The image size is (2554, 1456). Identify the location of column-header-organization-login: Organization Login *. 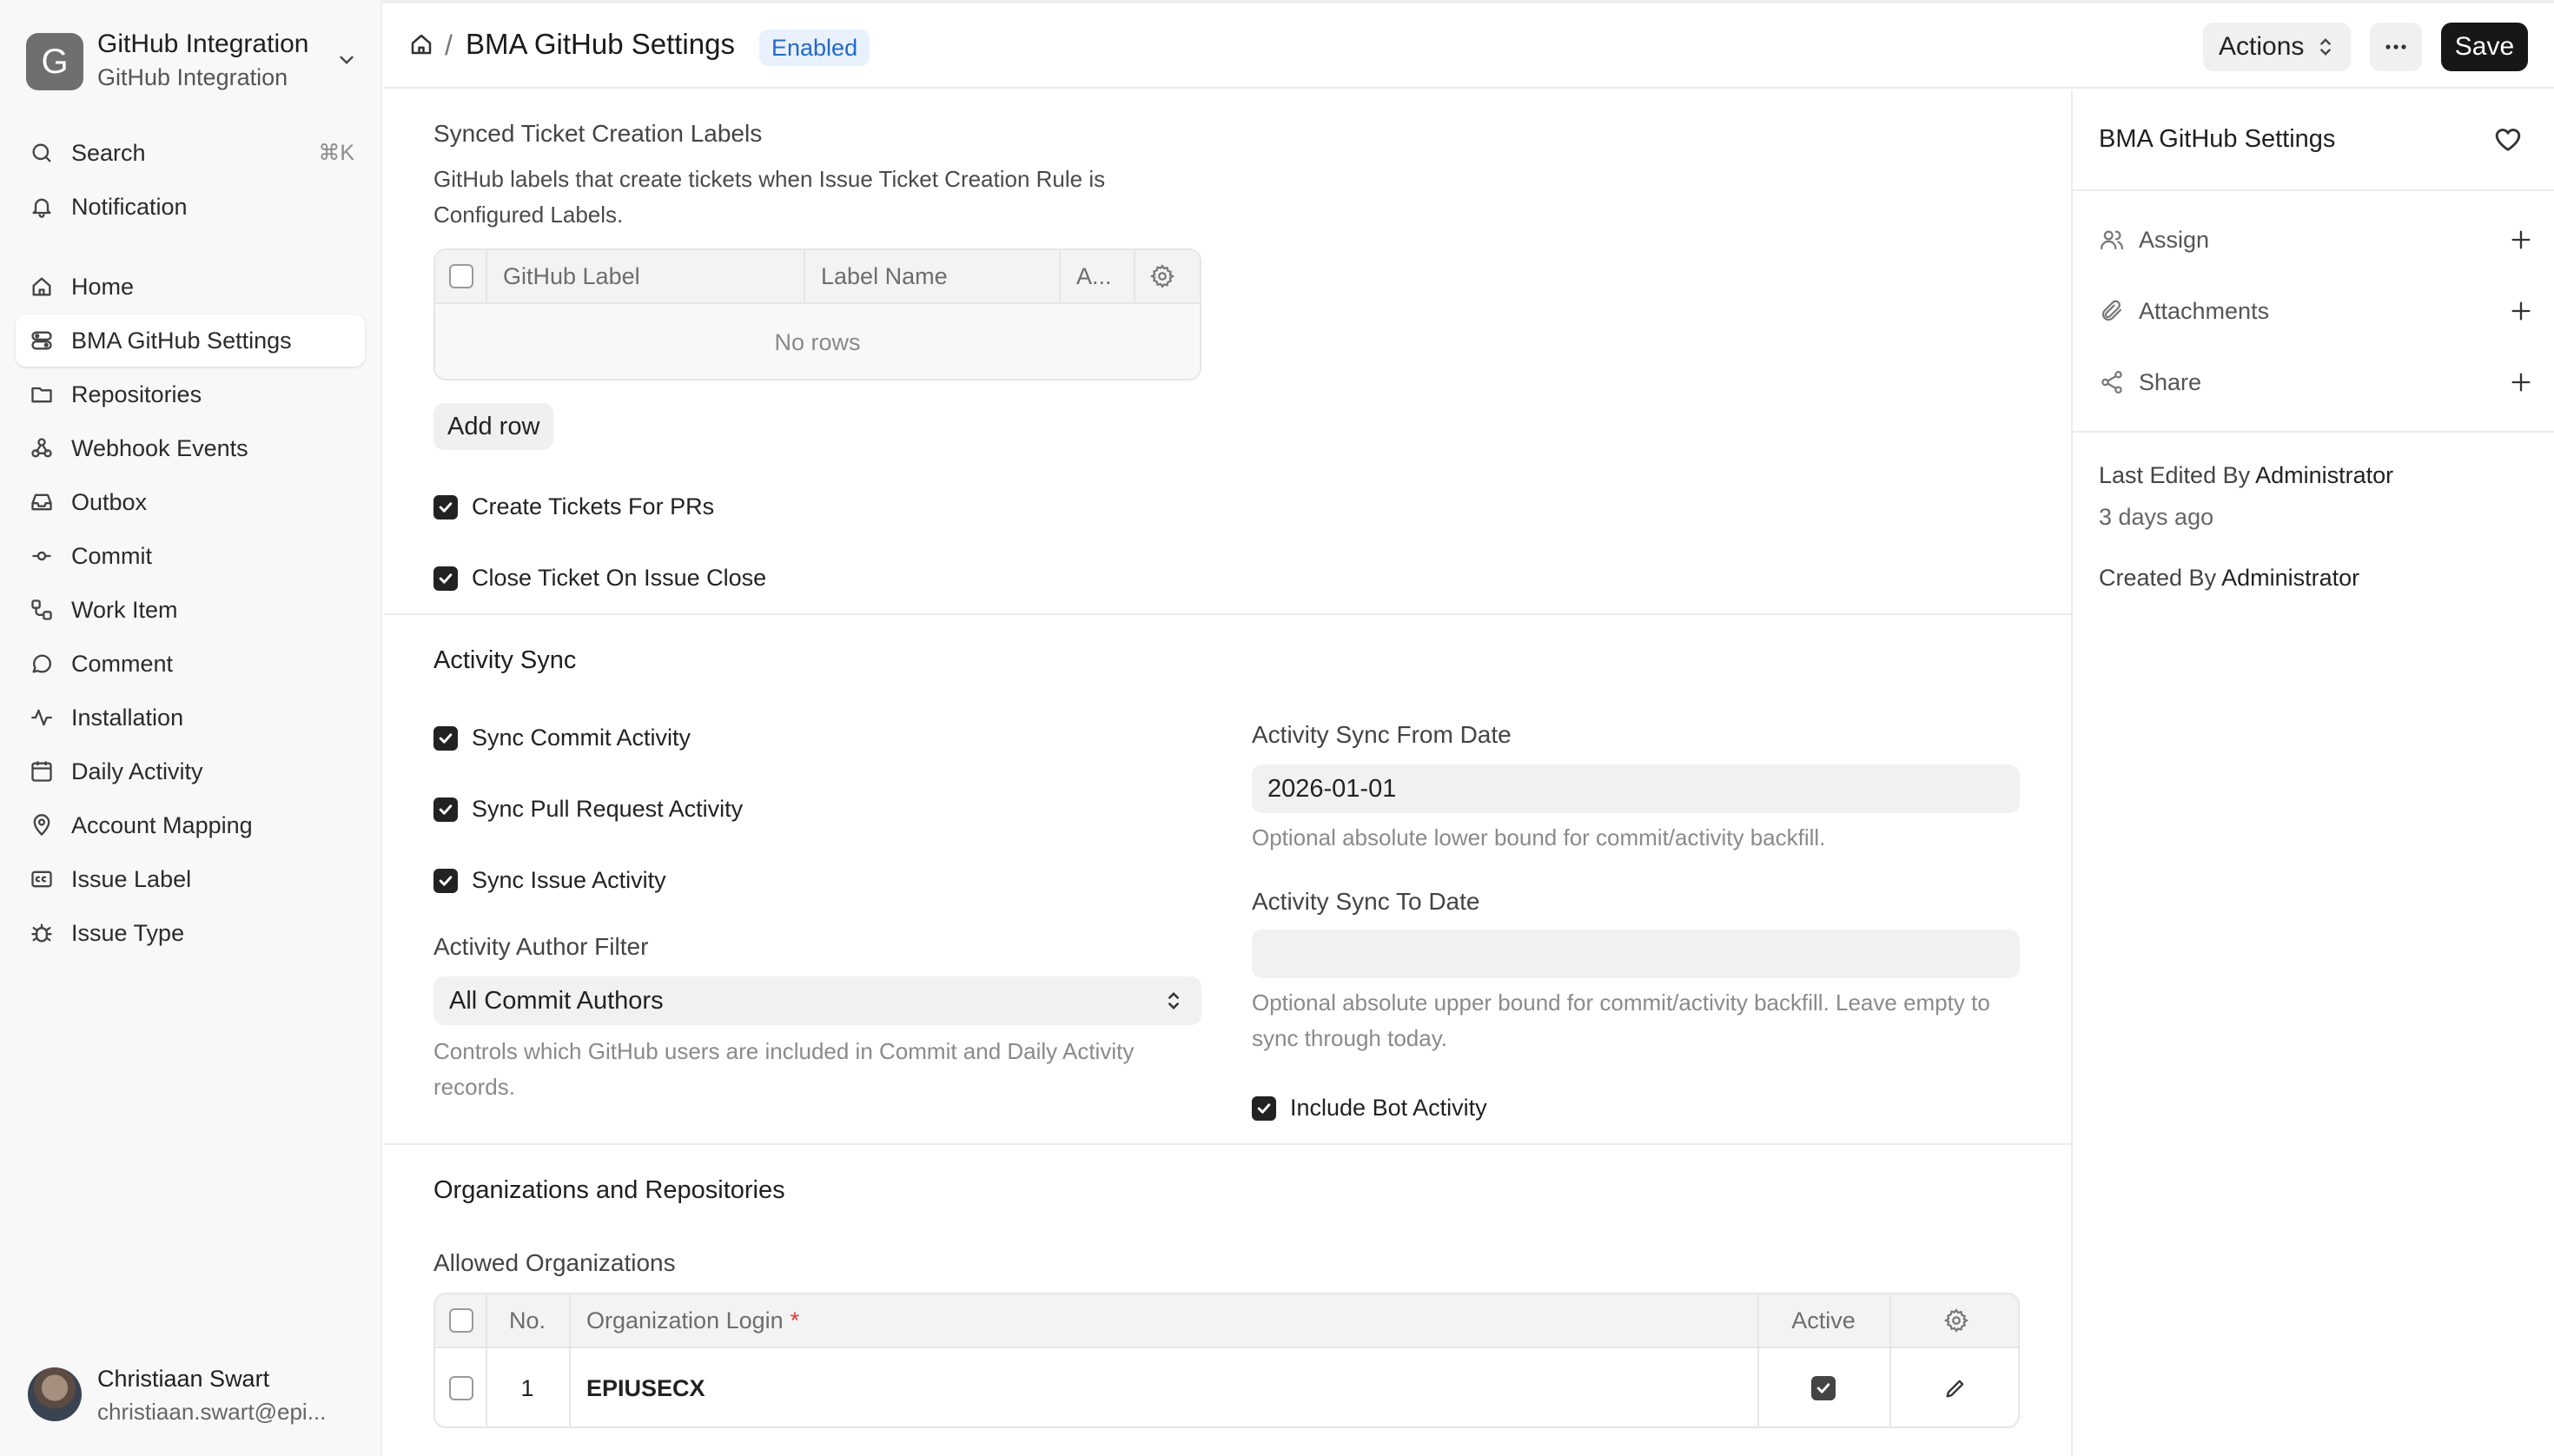
(693, 1320).